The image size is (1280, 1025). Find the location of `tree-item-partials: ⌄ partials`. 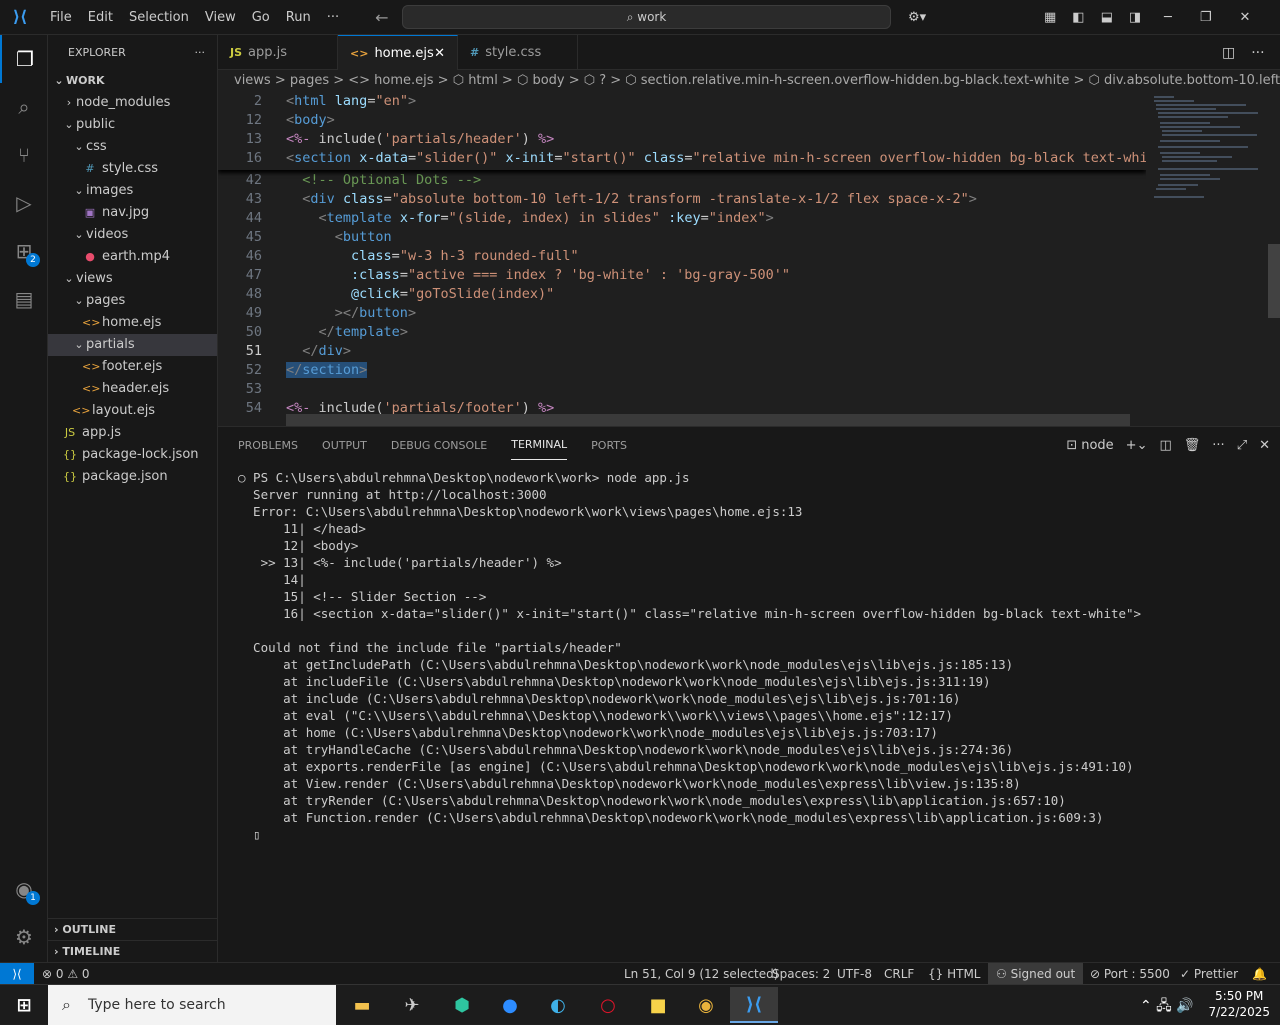

tree-item-partials: ⌄ partials is located at coordinates (132, 345).